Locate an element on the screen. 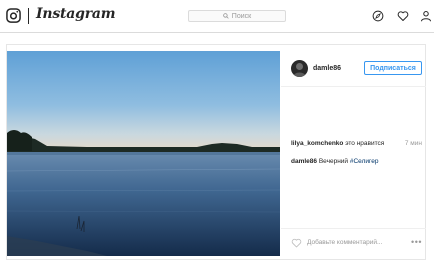 The width and height of the screenshot is (434, 268). avatar-image-icon is located at coordinates (299, 70).